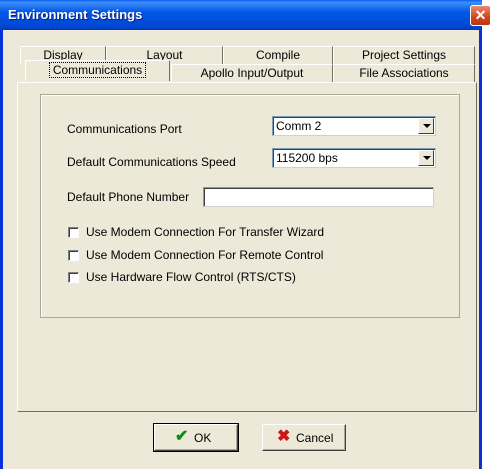 The height and width of the screenshot is (469, 491). I want to click on modem-remote-control-label: Use Modem Connection For Remote Control, so click(205, 255).